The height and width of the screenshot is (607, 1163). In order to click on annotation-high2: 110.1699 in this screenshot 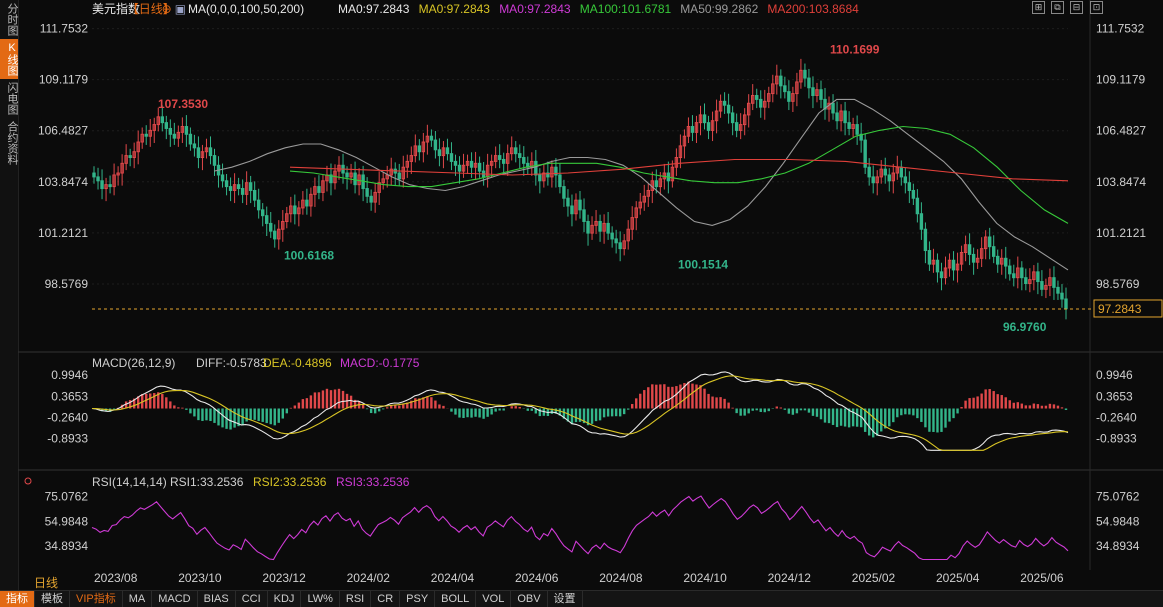, I will do `click(855, 49)`.